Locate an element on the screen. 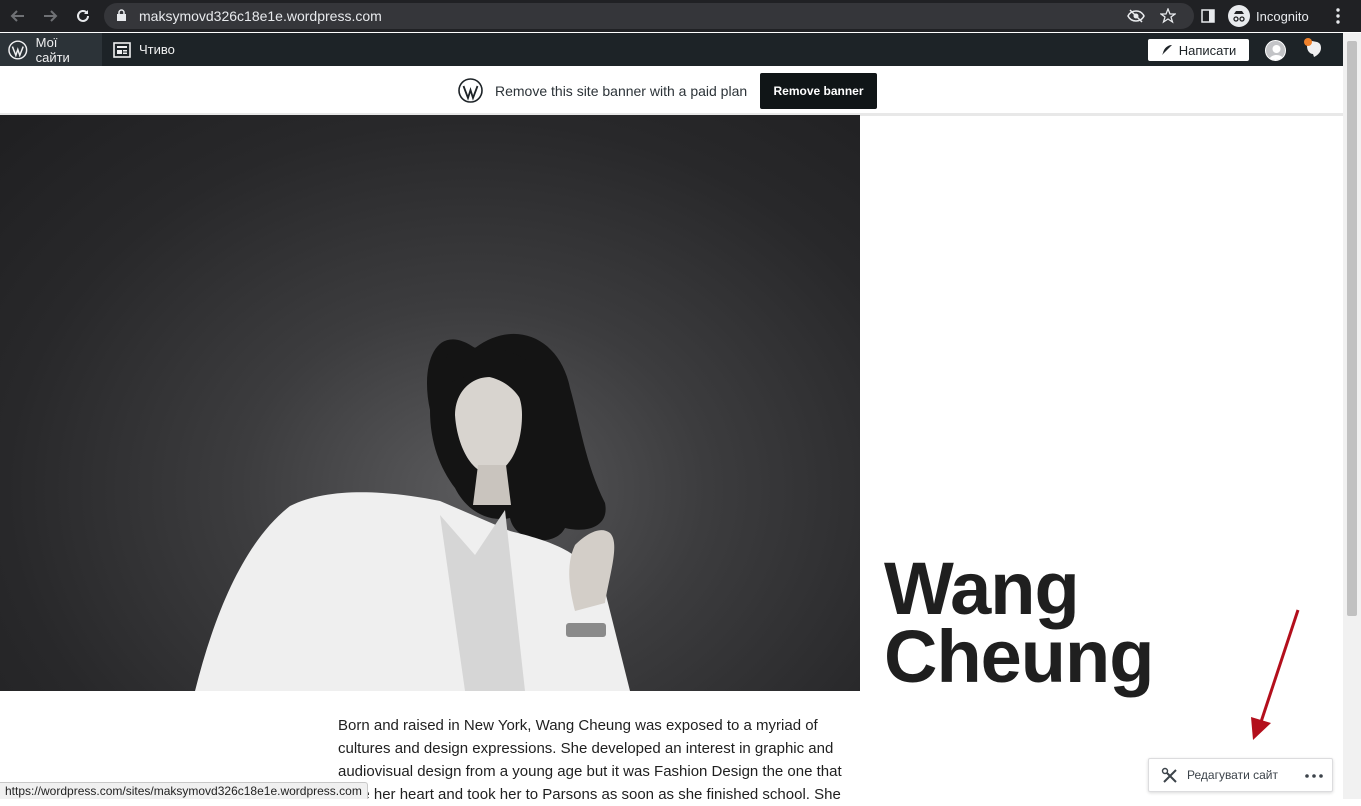  reload-icon is located at coordinates (83, 15).